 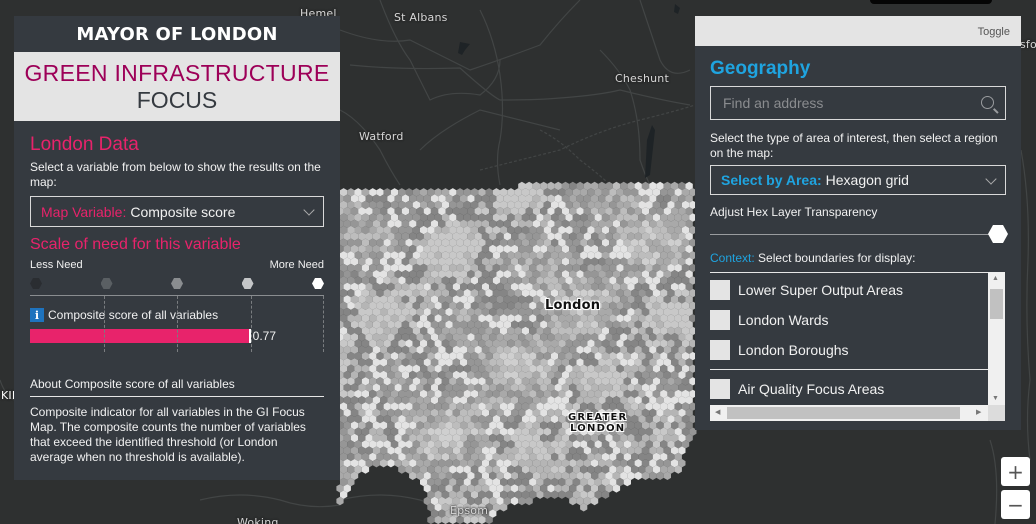 What do you see at coordinates (996, 413) in the screenshot?
I see `scrollbar-corner` at bounding box center [996, 413].